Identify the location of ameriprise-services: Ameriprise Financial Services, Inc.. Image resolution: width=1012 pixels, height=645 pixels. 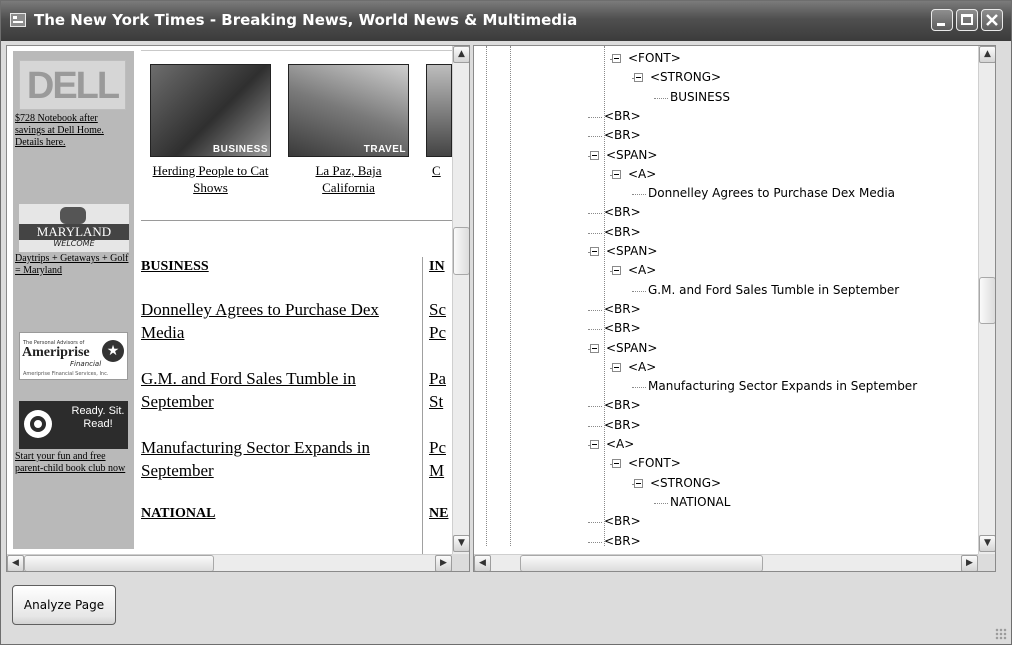
(66, 374).